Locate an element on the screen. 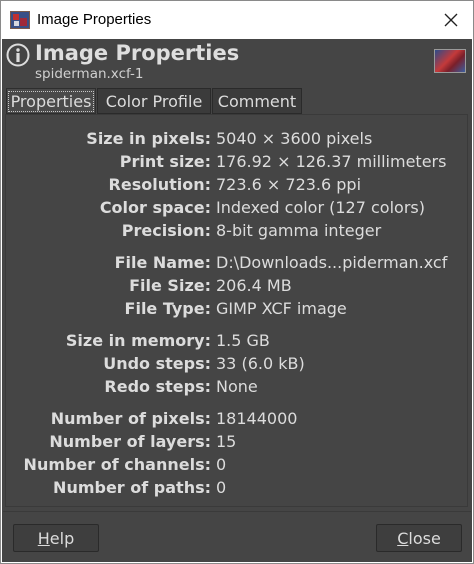 The height and width of the screenshot is (564, 474). close-button-mnemonic: C is located at coordinates (403, 538).